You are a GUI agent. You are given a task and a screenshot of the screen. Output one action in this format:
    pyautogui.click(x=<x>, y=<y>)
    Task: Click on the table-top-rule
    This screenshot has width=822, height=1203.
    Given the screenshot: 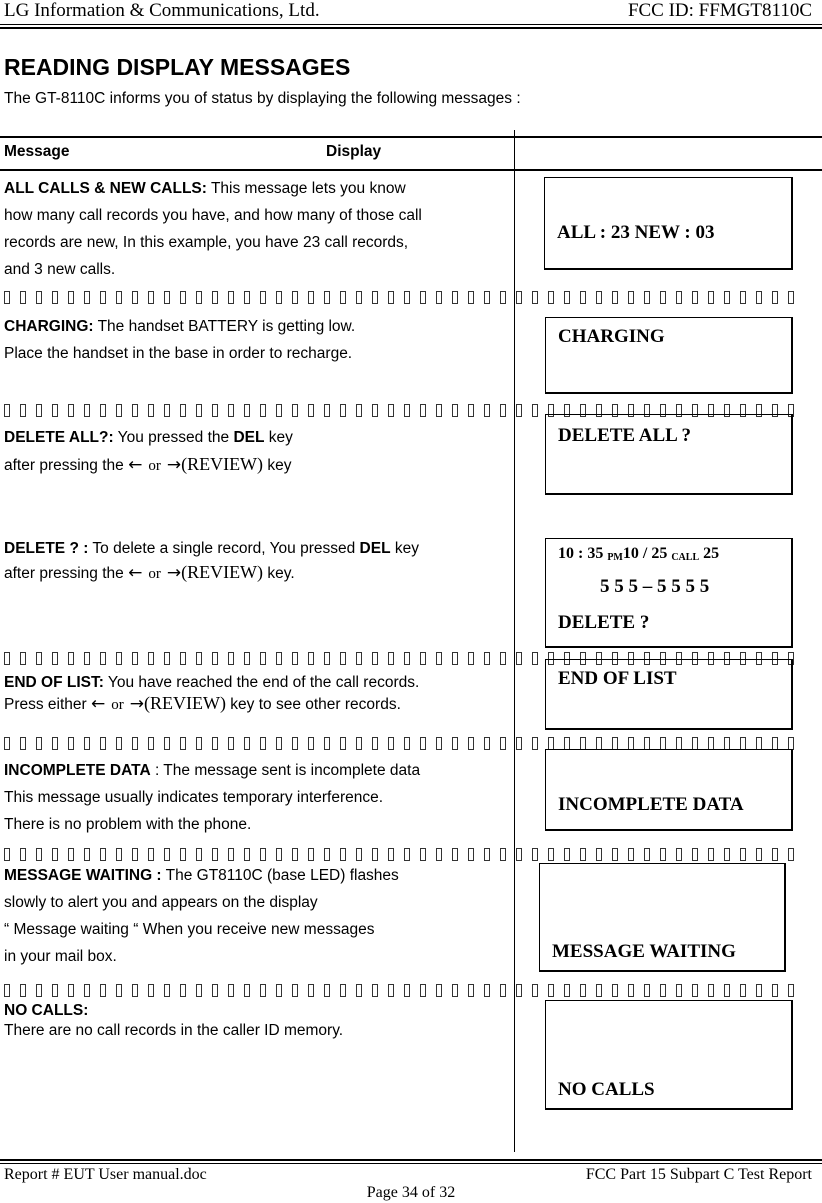 What is the action you would take?
    pyautogui.click(x=411, y=137)
    